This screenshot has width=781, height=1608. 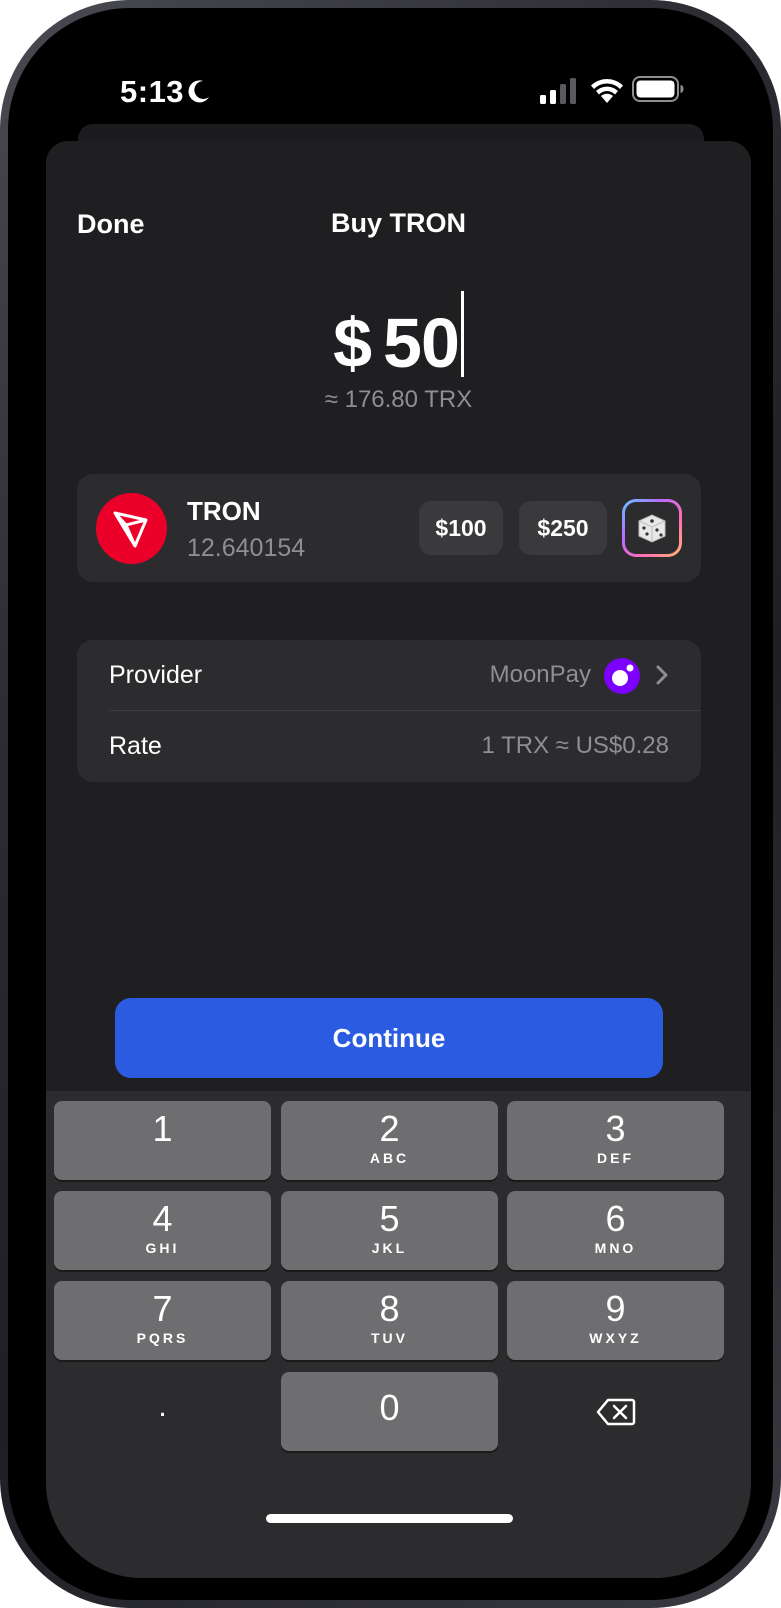 What do you see at coordinates (131, 528) in the screenshot?
I see `tron-logo-icon` at bounding box center [131, 528].